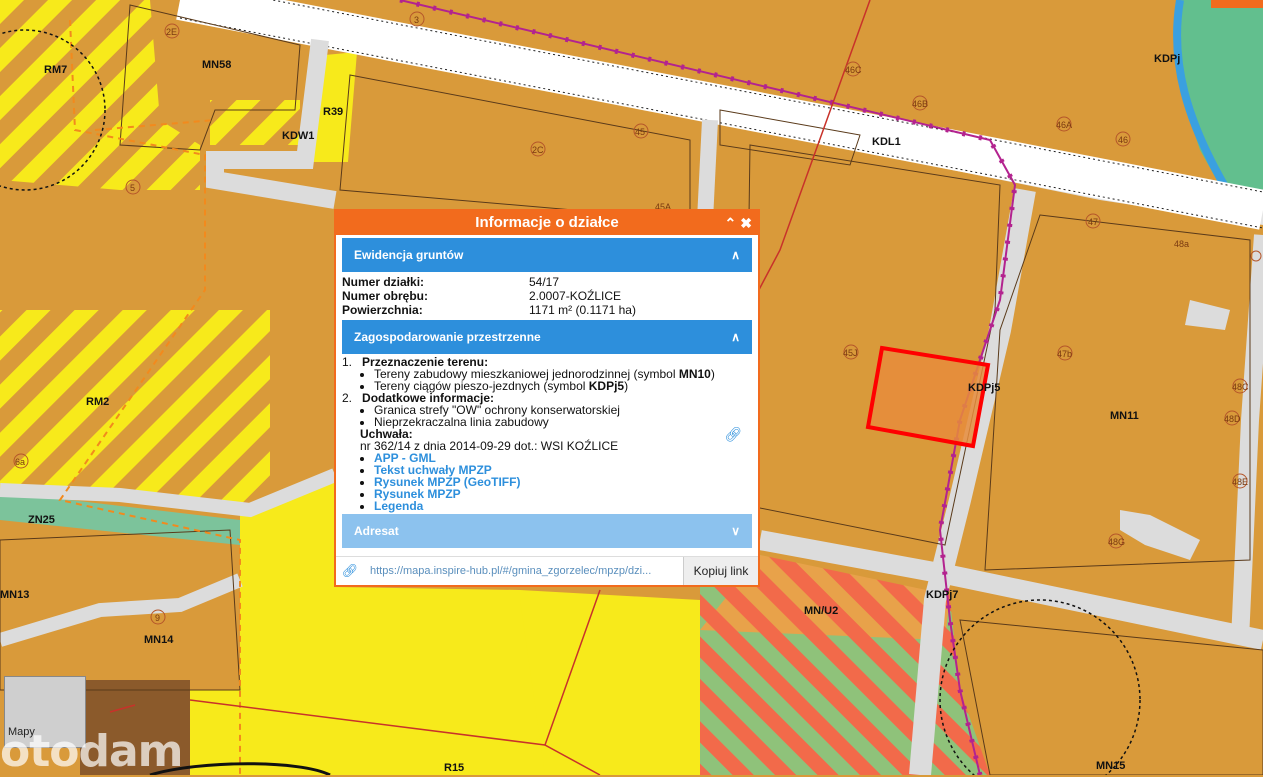 This screenshot has height=777, width=1263. I want to click on zone-label: MN13, so click(14, 595).